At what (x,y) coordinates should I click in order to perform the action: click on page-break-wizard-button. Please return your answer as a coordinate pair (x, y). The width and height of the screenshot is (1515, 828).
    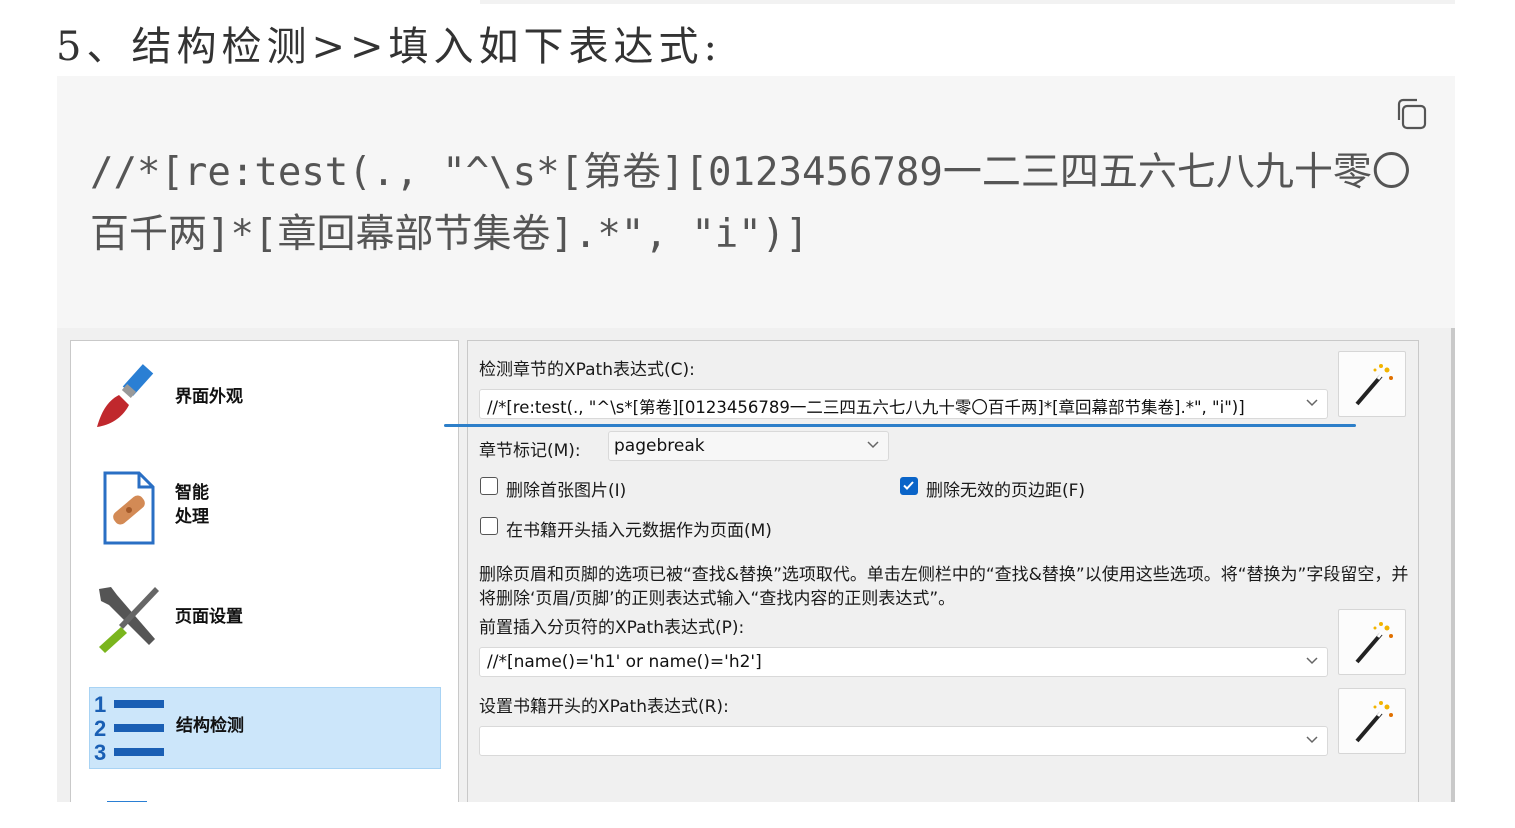
    Looking at the image, I should click on (1372, 642).